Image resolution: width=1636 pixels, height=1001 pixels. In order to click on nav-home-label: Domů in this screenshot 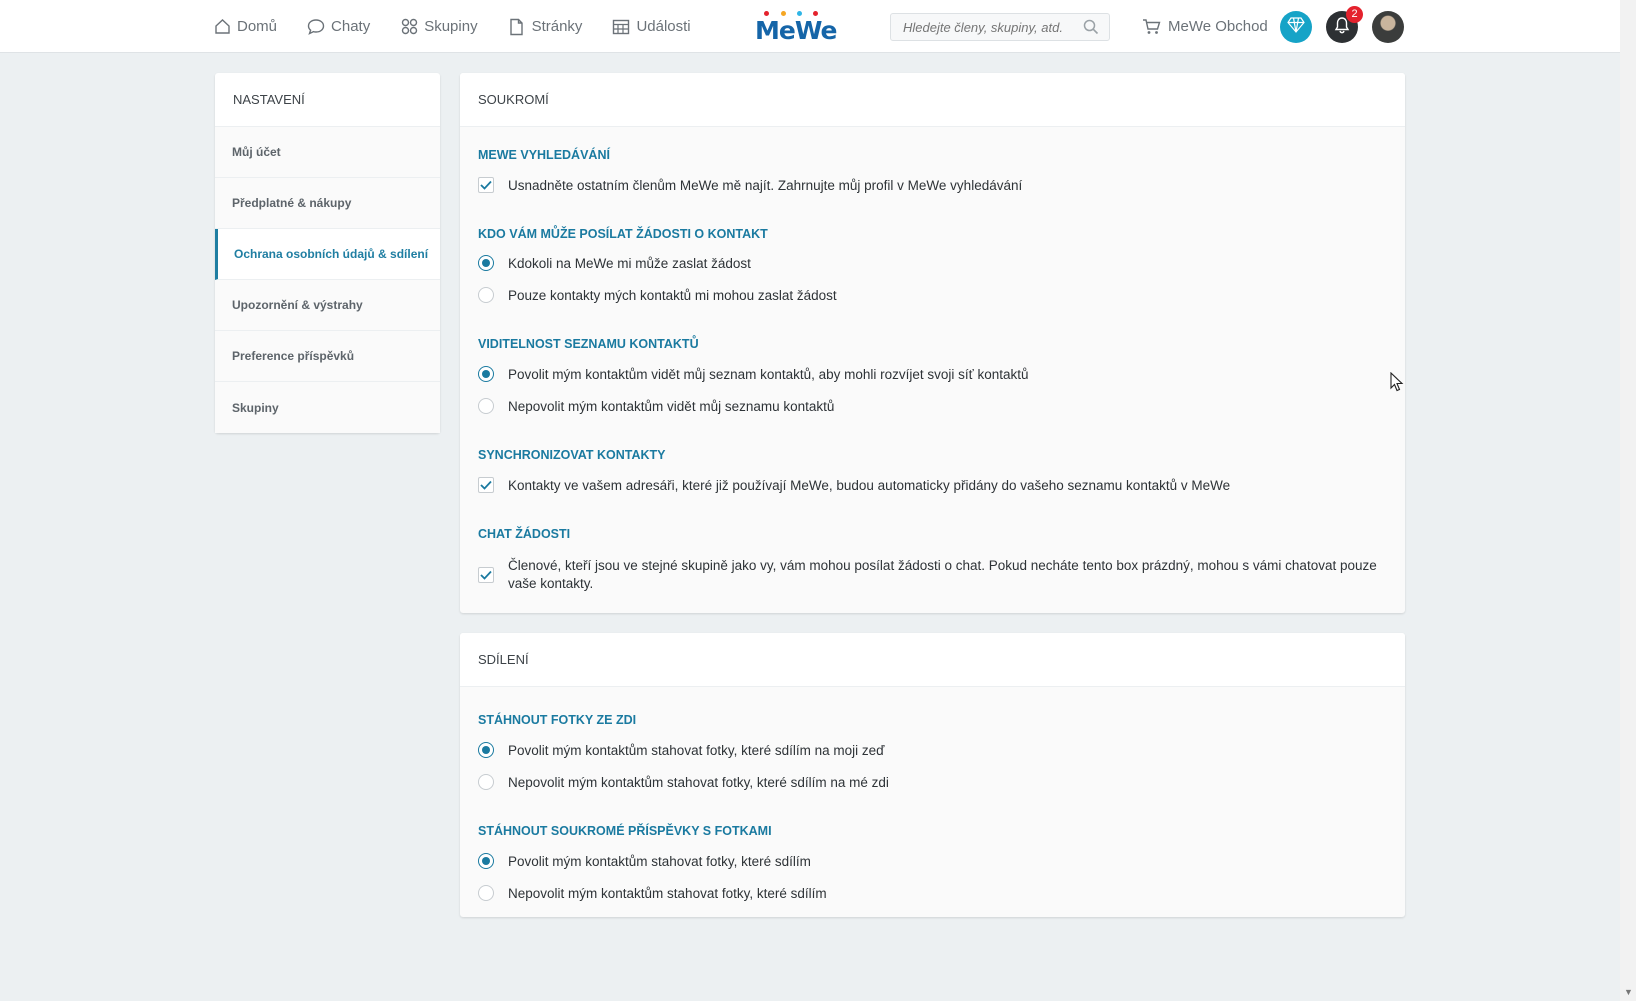, I will do `click(257, 26)`.